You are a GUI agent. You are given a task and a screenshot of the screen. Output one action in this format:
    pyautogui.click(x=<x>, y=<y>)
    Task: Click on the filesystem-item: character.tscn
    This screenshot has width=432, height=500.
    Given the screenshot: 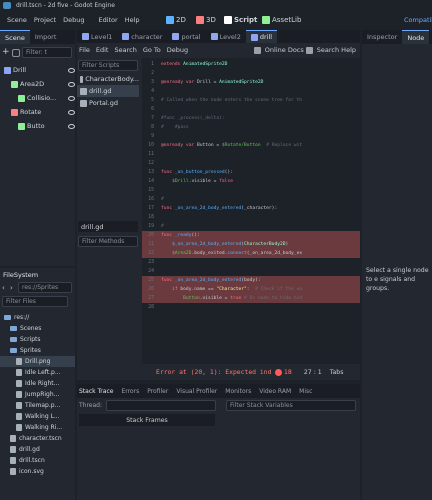 What is the action you would take?
    pyautogui.click(x=37, y=438)
    